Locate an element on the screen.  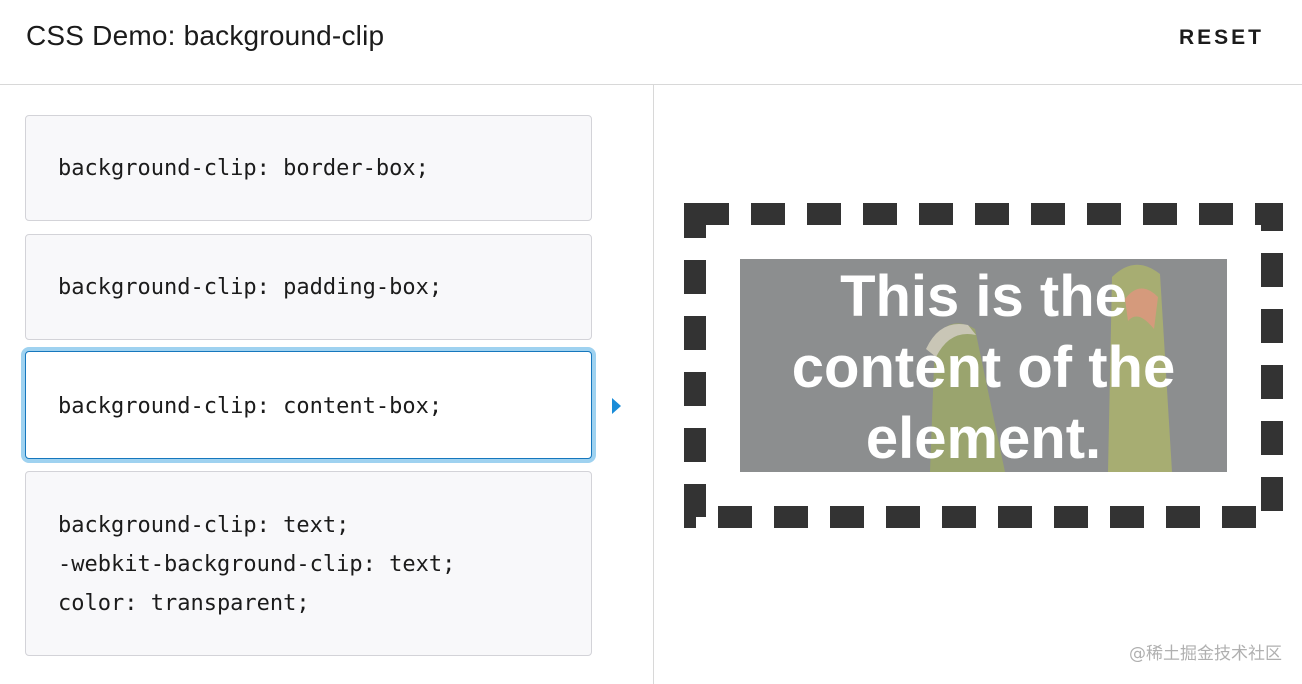
code-line: background-clip: text; is located at coordinates (204, 525).